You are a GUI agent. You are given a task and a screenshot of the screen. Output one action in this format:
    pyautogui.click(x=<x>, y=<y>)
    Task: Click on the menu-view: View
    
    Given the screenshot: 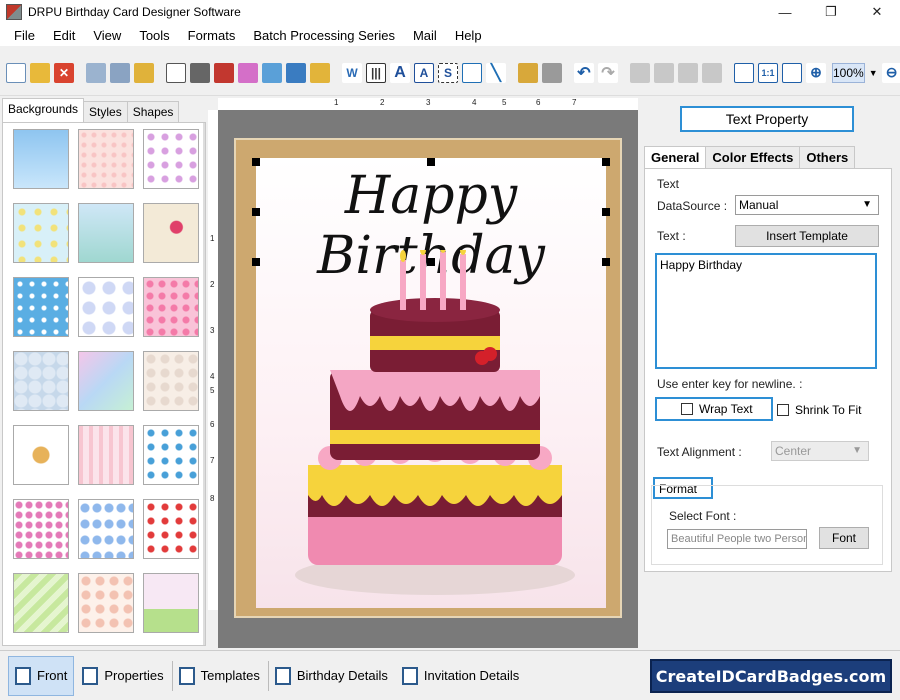 What is the action you would take?
    pyautogui.click(x=107, y=35)
    